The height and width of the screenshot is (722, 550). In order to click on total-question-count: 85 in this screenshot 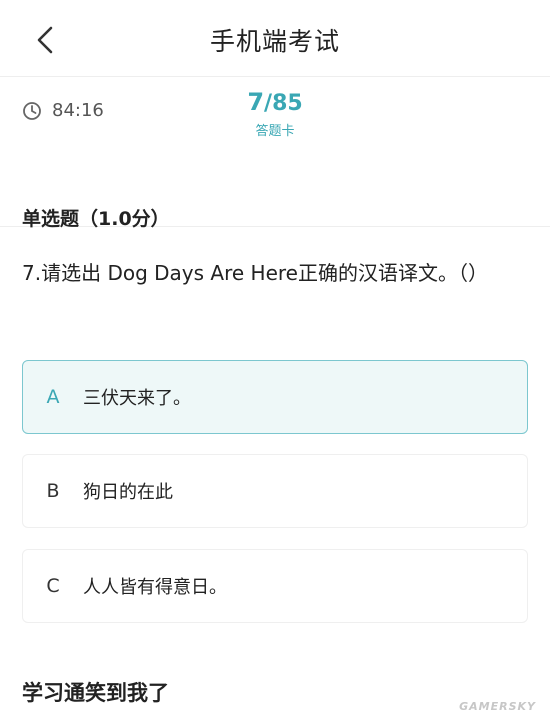, I will do `click(287, 103)`.